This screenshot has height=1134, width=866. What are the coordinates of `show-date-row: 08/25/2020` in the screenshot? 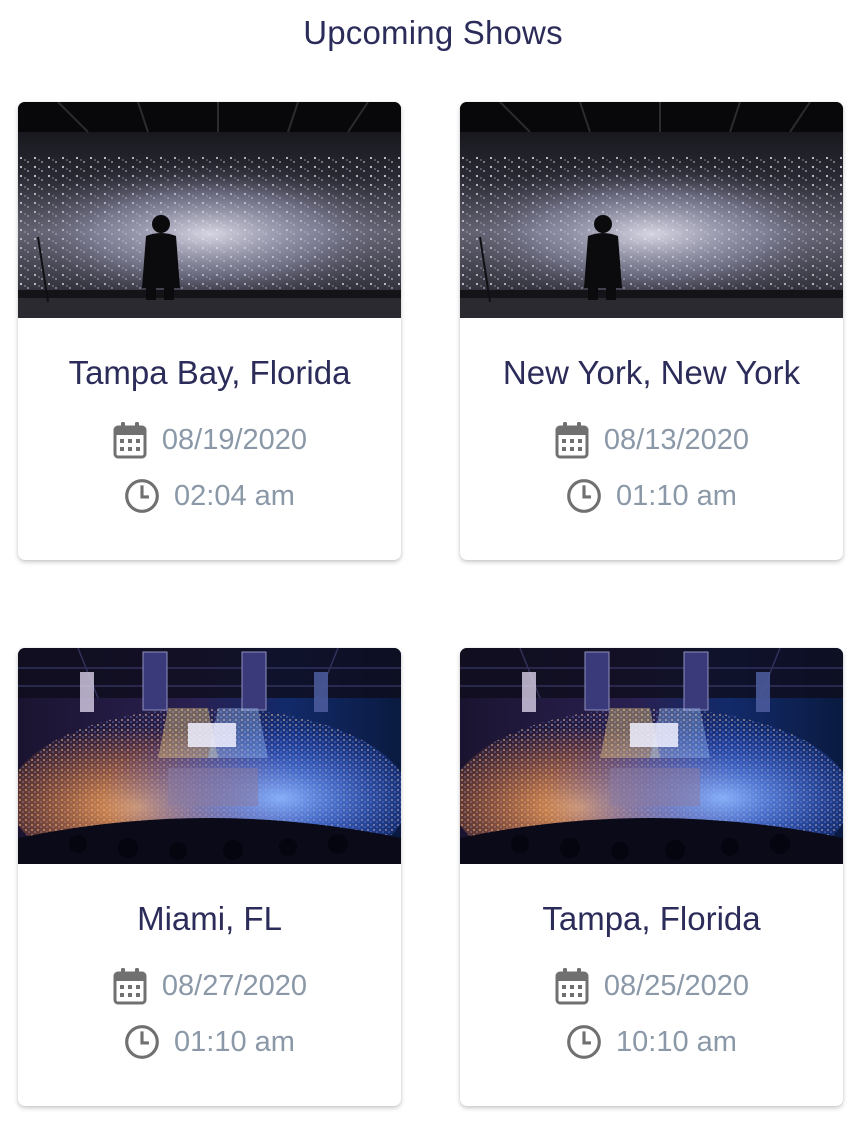 It's located at (651, 986).